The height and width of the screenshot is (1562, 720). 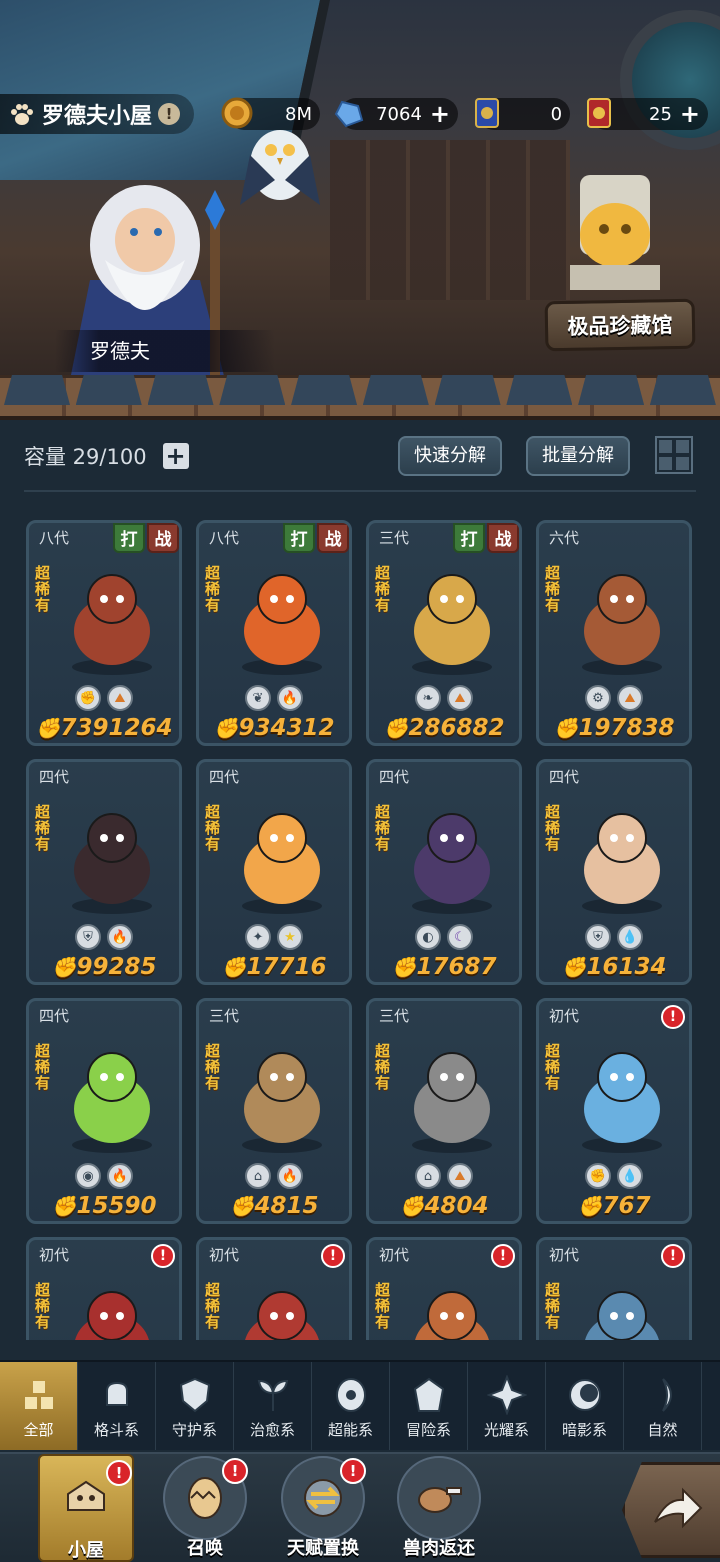 I want to click on battle-tag: 战, so click(x=333, y=538).